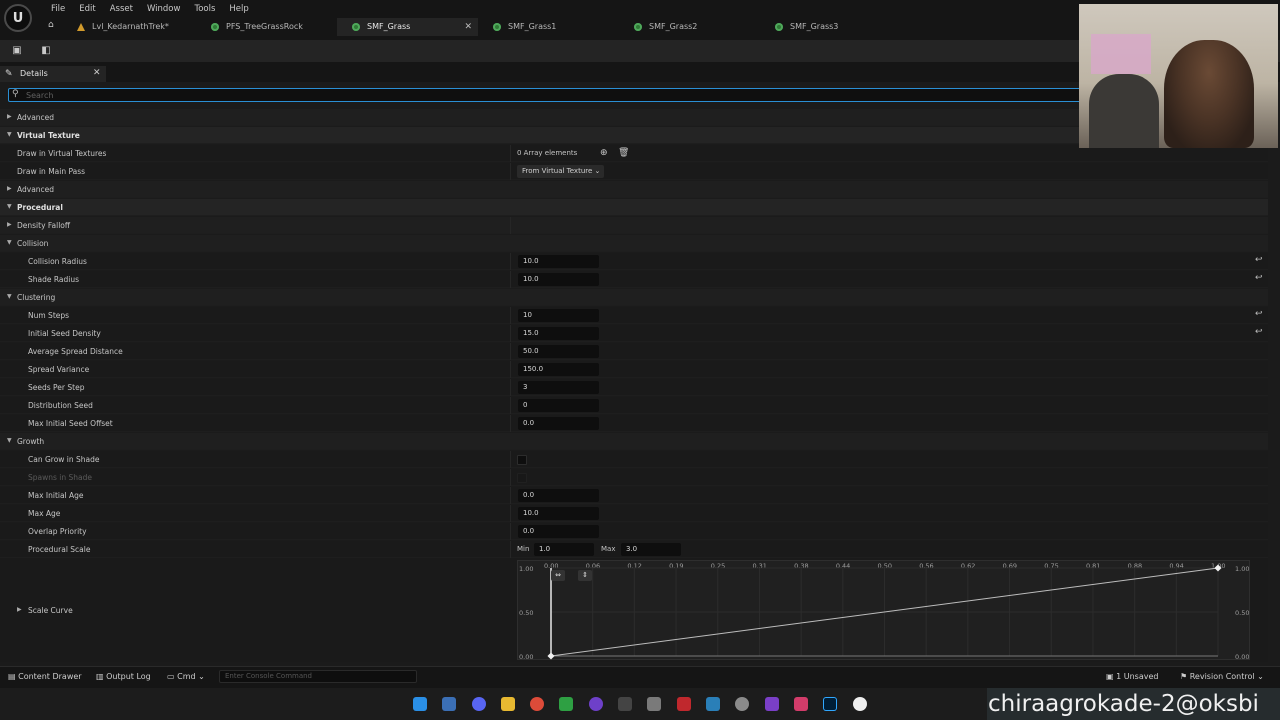  I want to click on overlap-priority-input: 0.0, so click(558, 531).